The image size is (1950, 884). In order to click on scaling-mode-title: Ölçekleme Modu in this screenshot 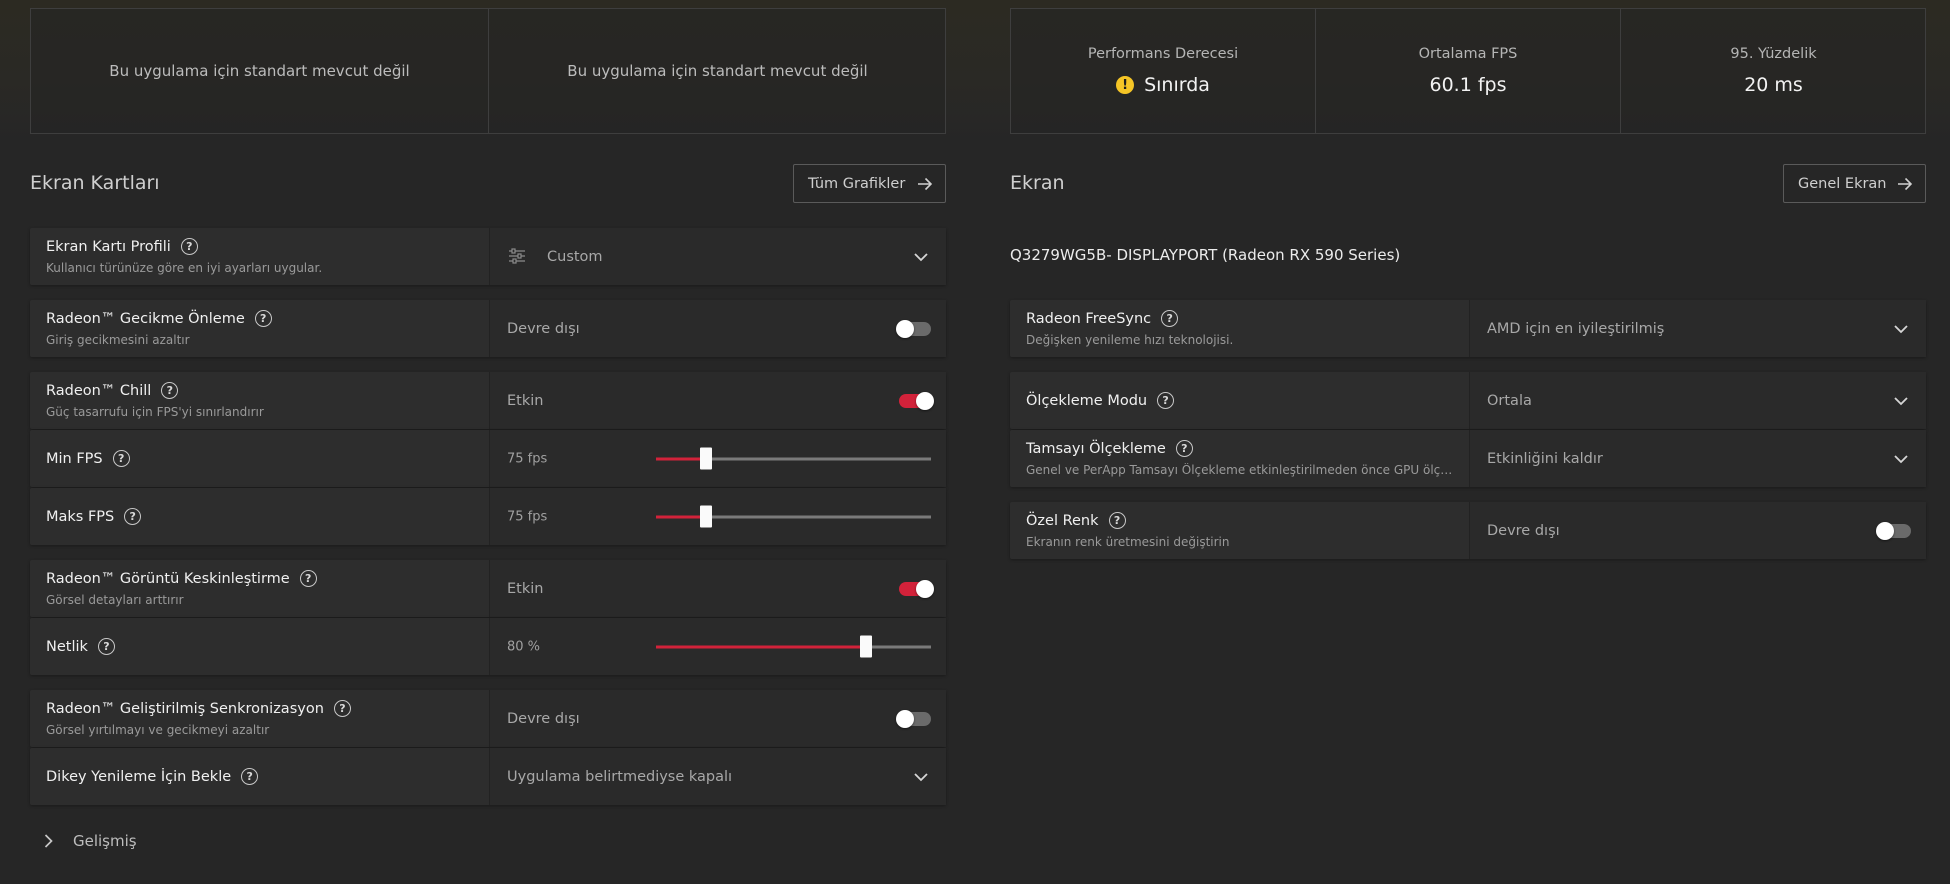, I will do `click(1087, 400)`.